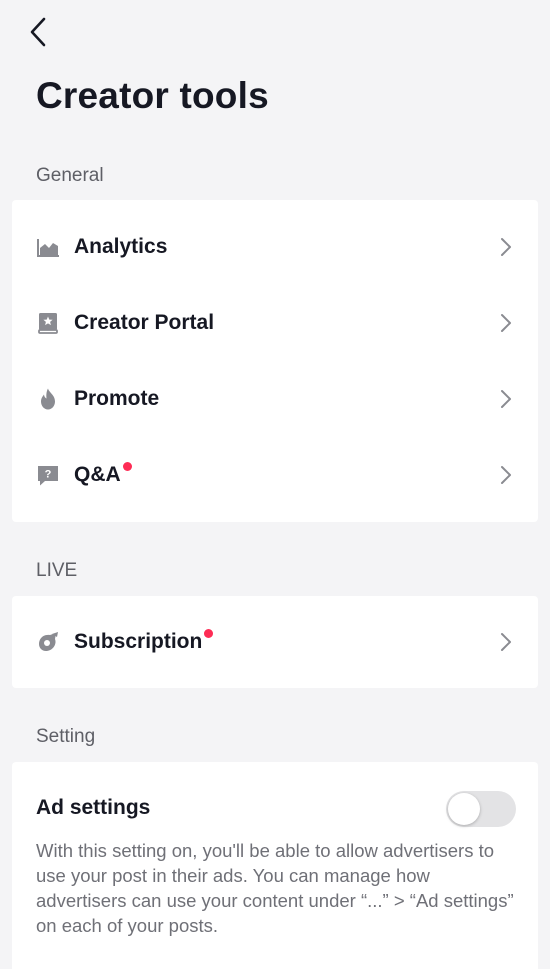 This screenshot has height=969, width=550. I want to click on analytics-icon, so click(48, 247).